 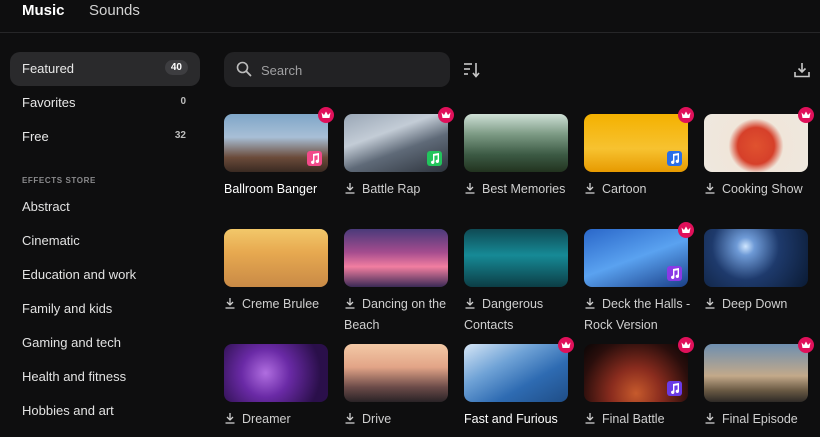 What do you see at coordinates (114, 10) in the screenshot?
I see `tab-sounds: Sounds` at bounding box center [114, 10].